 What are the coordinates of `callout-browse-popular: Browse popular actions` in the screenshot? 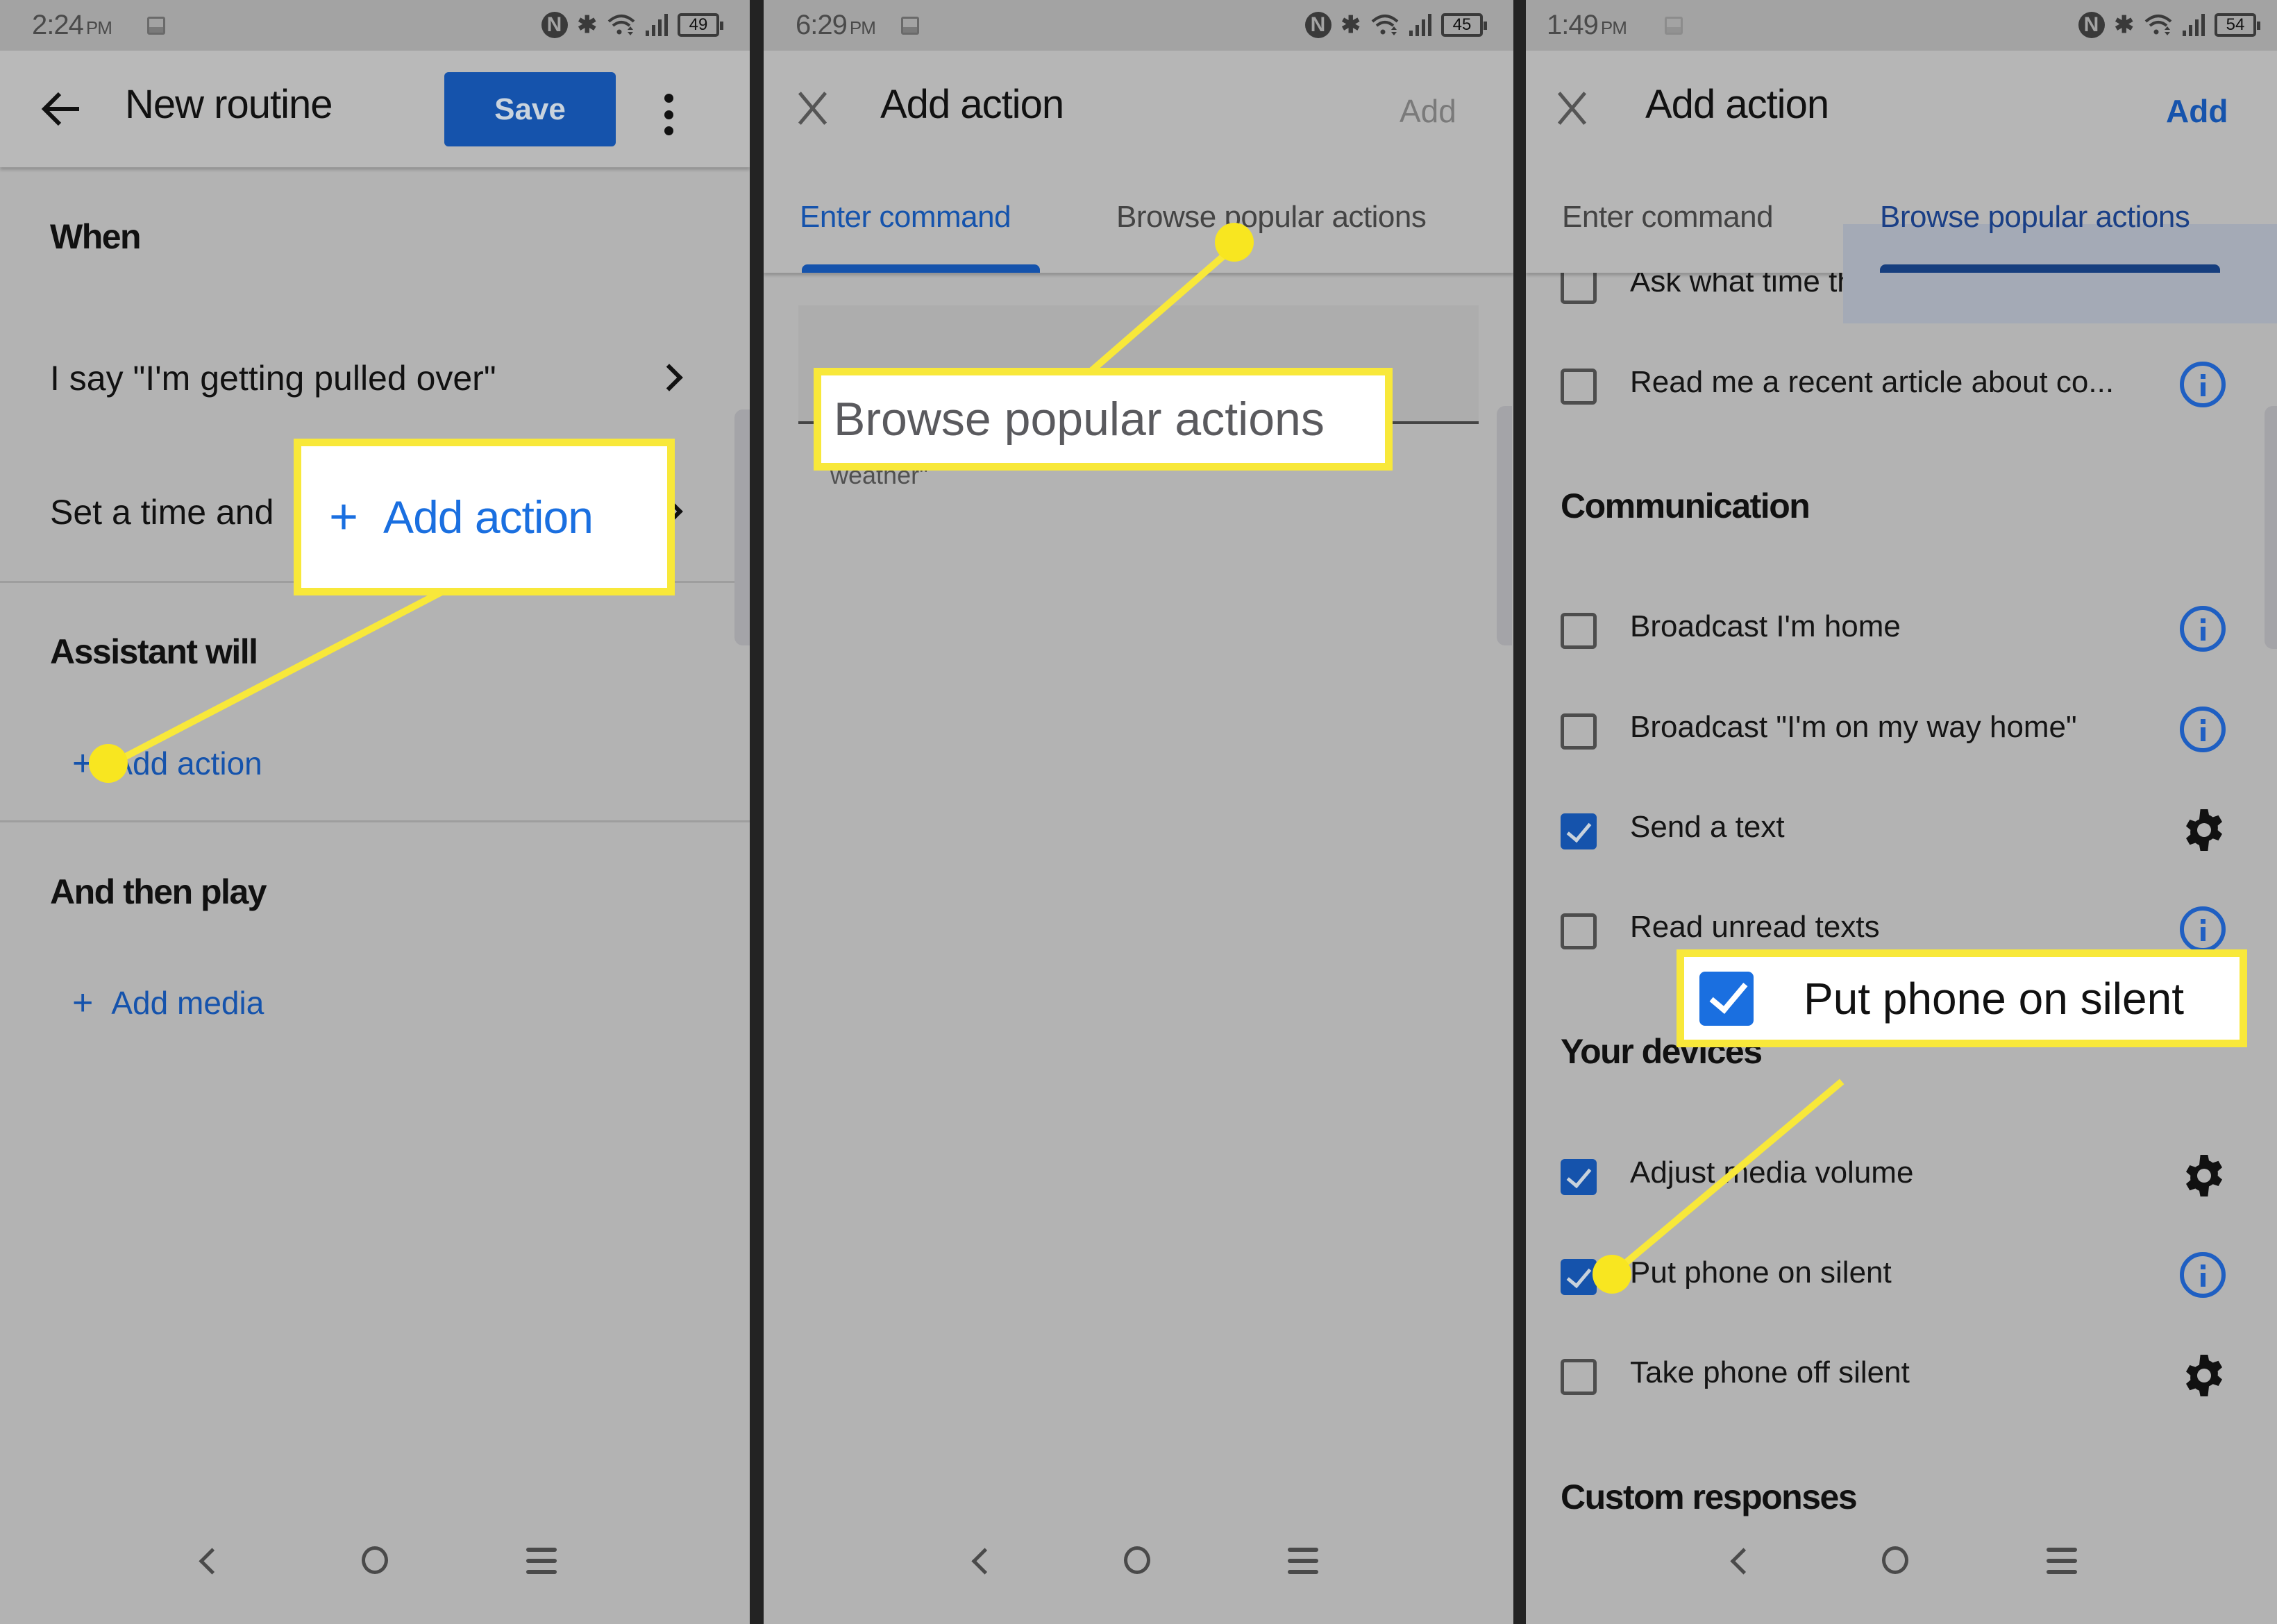 It's located at (1103, 419).